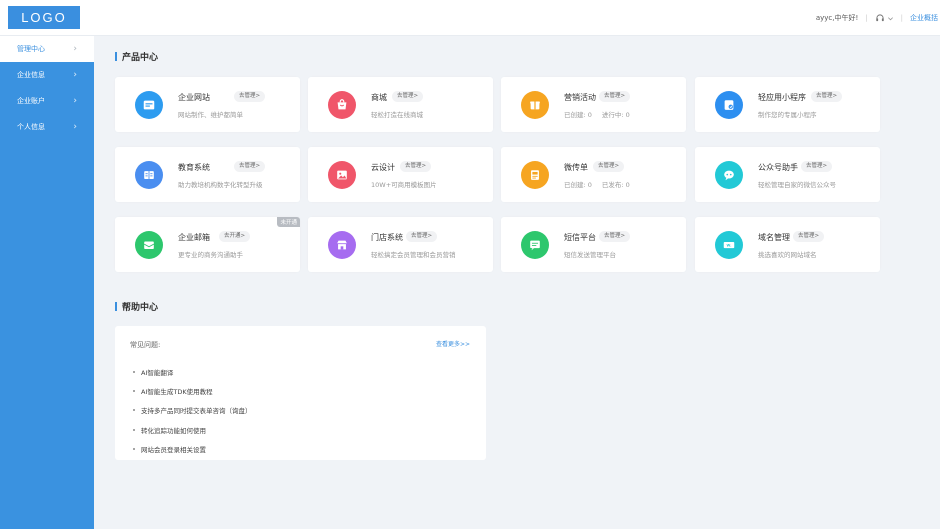 Image resolution: width=940 pixels, height=529 pixels. I want to click on sidebar-item-management: 管理中心 ›, so click(47, 49).